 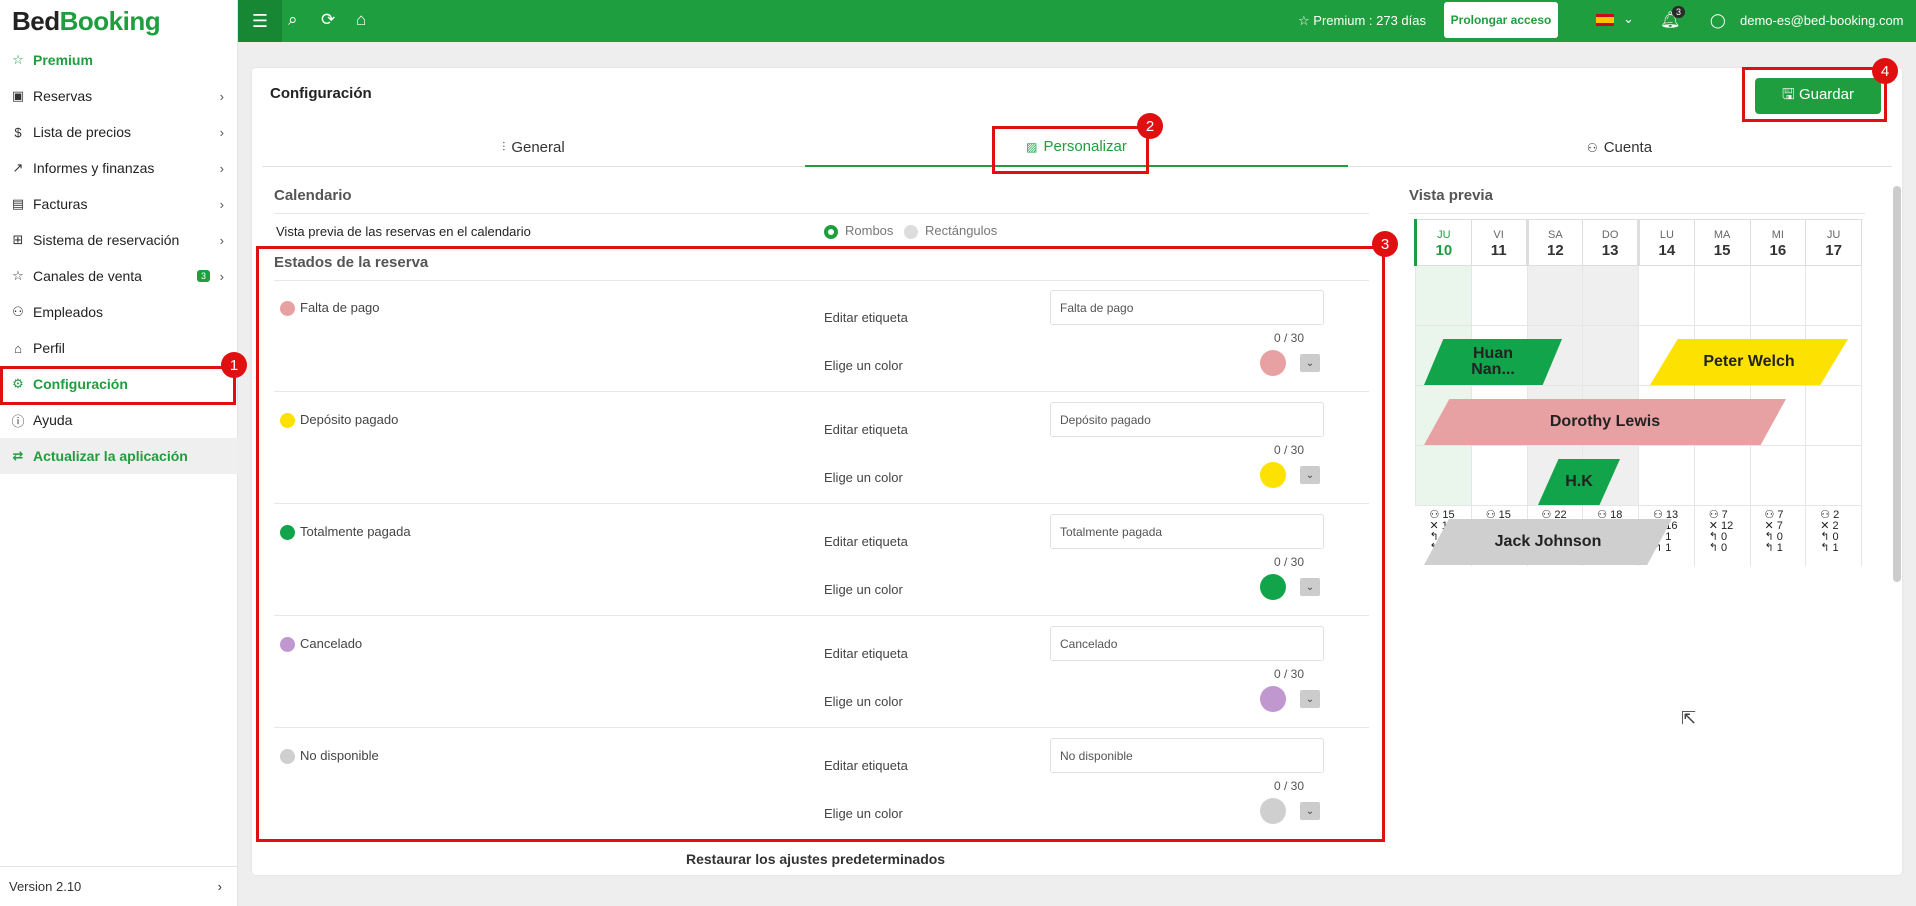 I want to click on sidebar-item-ayuda: ⓘ Ayuda, so click(x=119, y=420).